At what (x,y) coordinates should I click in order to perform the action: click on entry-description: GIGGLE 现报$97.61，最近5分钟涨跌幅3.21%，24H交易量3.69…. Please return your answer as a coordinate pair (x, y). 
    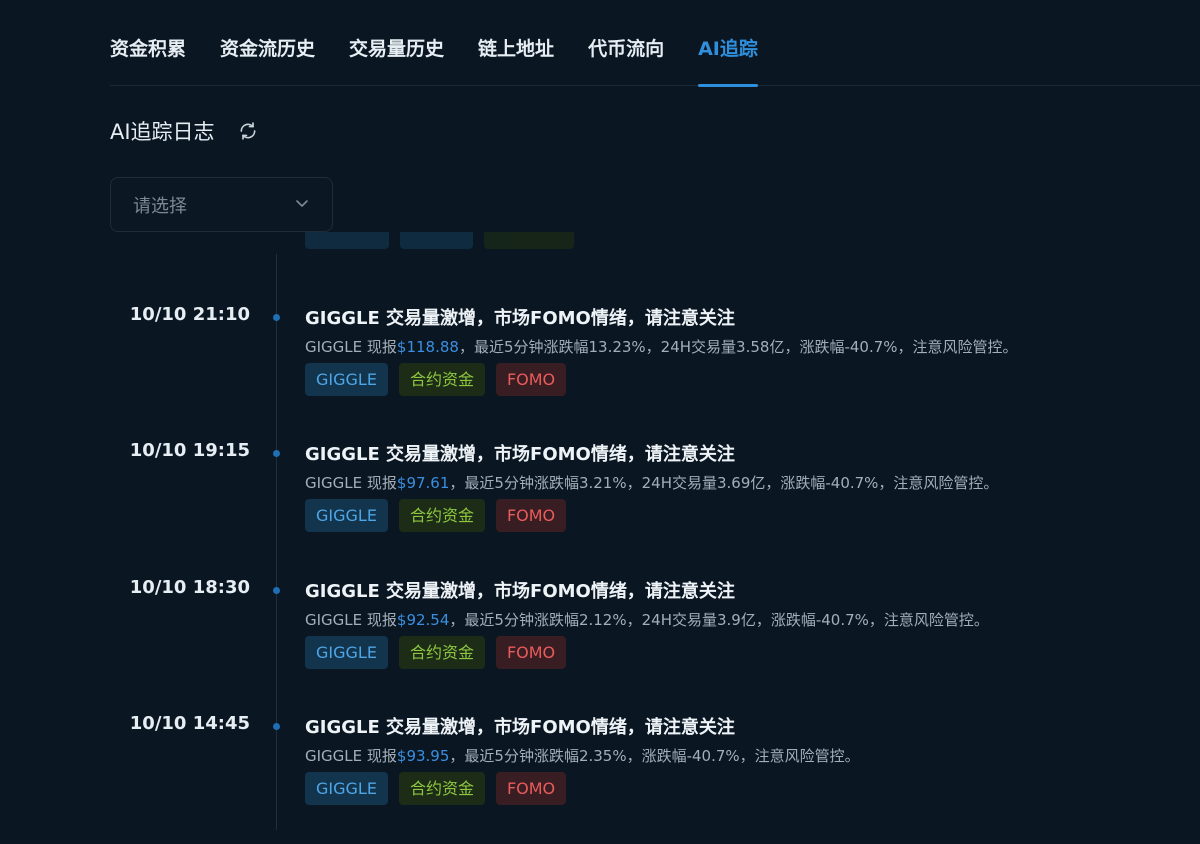
    Looking at the image, I should click on (651, 482).